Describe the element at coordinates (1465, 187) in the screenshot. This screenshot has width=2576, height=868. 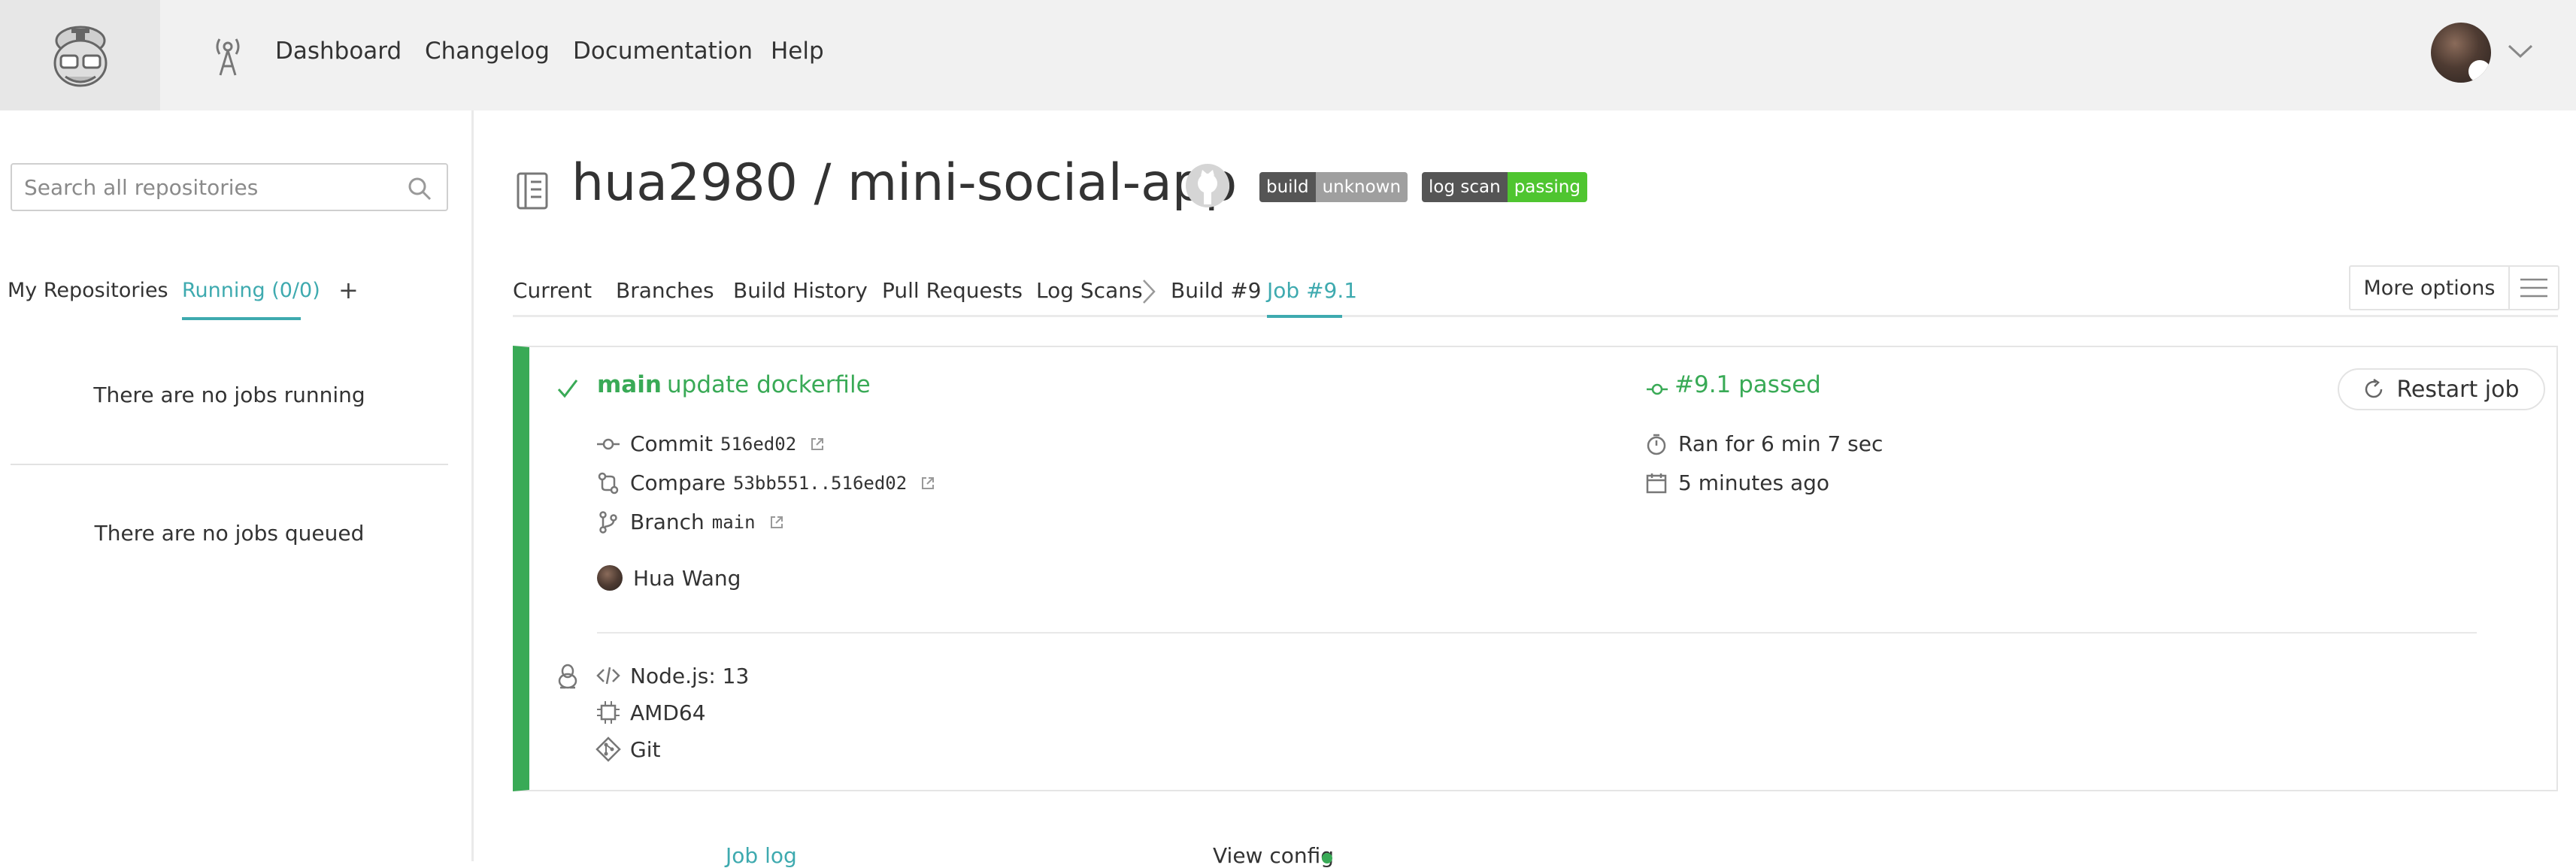
I see `badge-label: log scan` at that location.